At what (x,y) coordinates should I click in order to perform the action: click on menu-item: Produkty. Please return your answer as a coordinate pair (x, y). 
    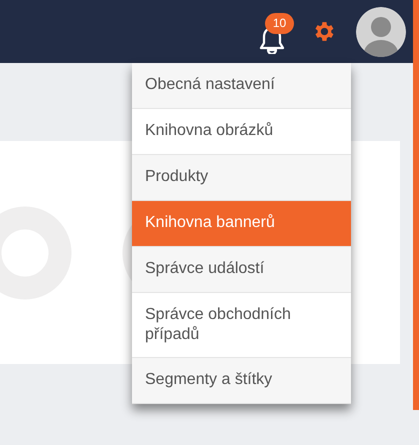
    Looking at the image, I should click on (241, 178).